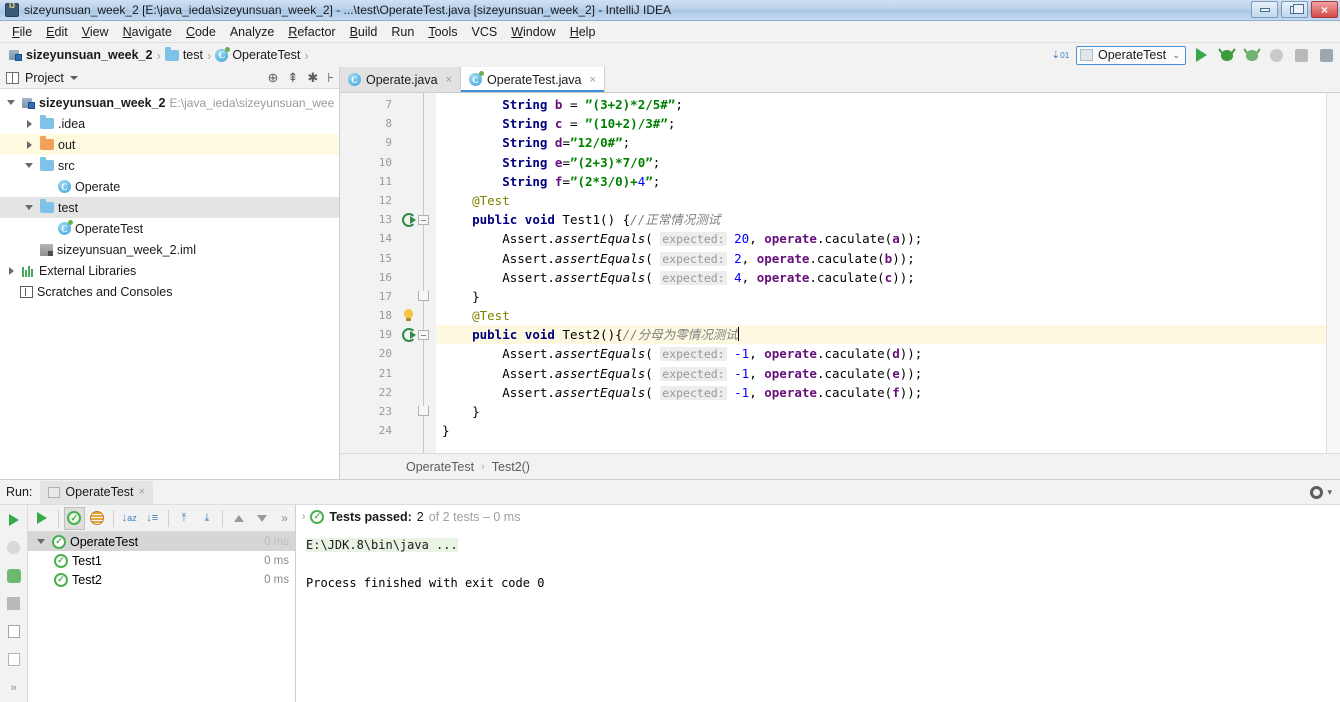  What do you see at coordinates (169, 270) in the screenshot?
I see `tree-node-external-libraries: External Libraries` at bounding box center [169, 270].